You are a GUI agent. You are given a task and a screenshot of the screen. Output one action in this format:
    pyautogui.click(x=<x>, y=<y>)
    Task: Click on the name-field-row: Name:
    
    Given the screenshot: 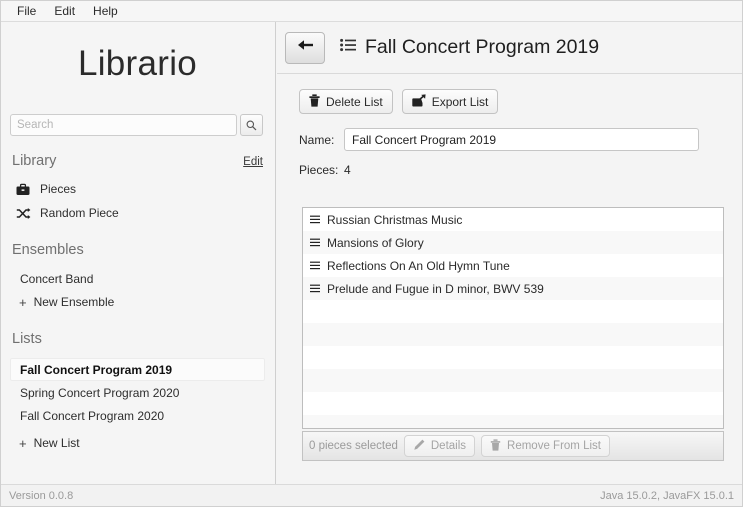 What is the action you would take?
    pyautogui.click(x=510, y=132)
    